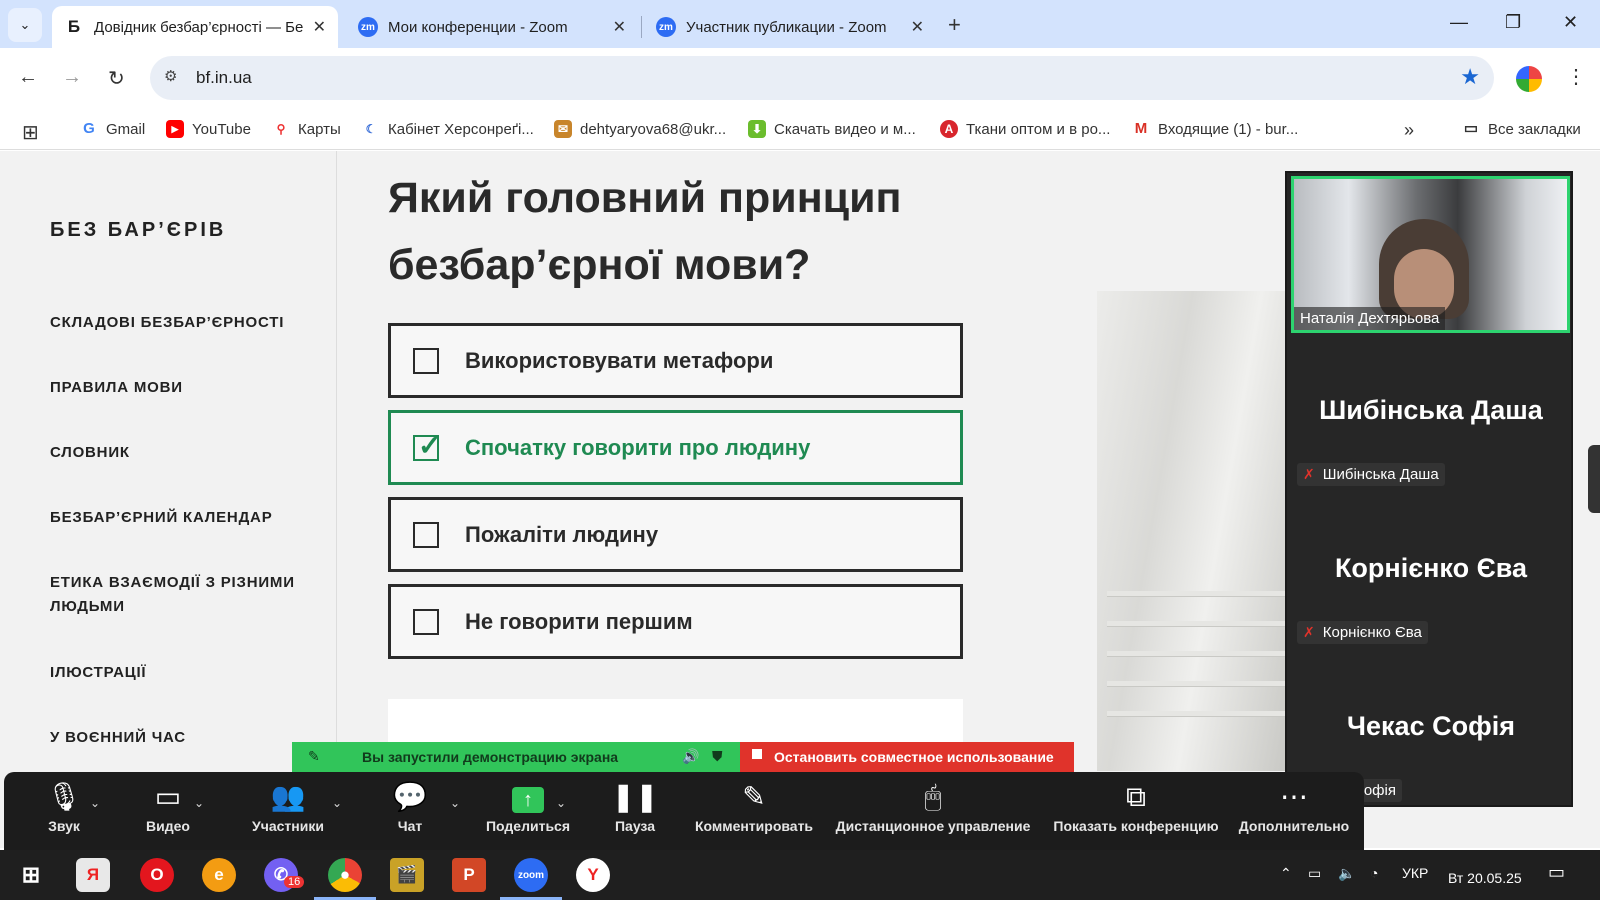 The image size is (1600, 900). I want to click on minimize-icon: —, so click(1459, 22).